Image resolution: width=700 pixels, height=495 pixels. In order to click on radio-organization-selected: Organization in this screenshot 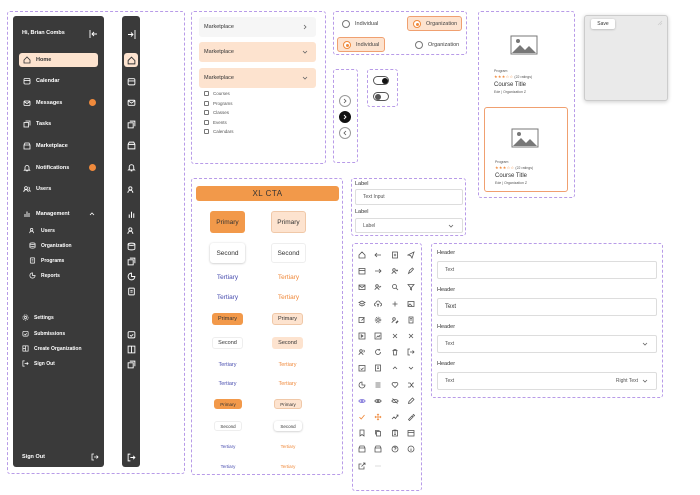, I will do `click(434, 23)`.